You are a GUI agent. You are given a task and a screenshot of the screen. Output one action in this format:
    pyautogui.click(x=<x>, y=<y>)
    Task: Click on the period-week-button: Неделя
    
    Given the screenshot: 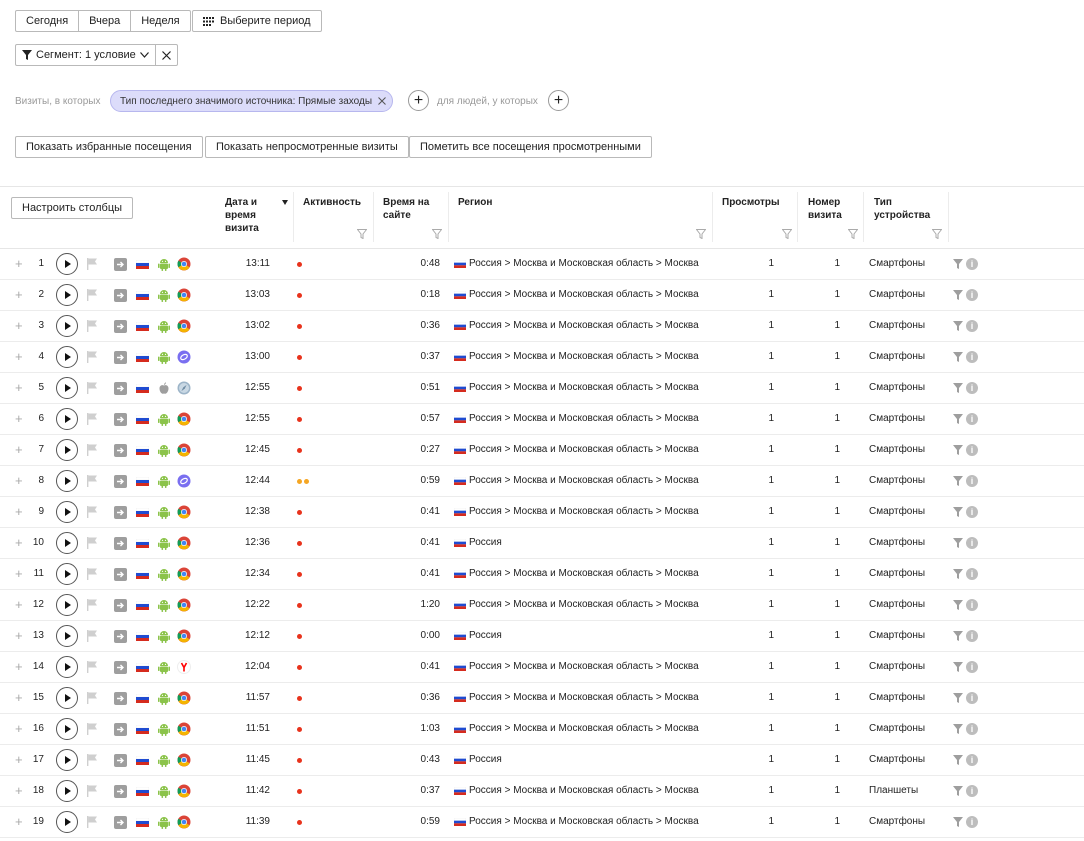 What is the action you would take?
    pyautogui.click(x=160, y=21)
    